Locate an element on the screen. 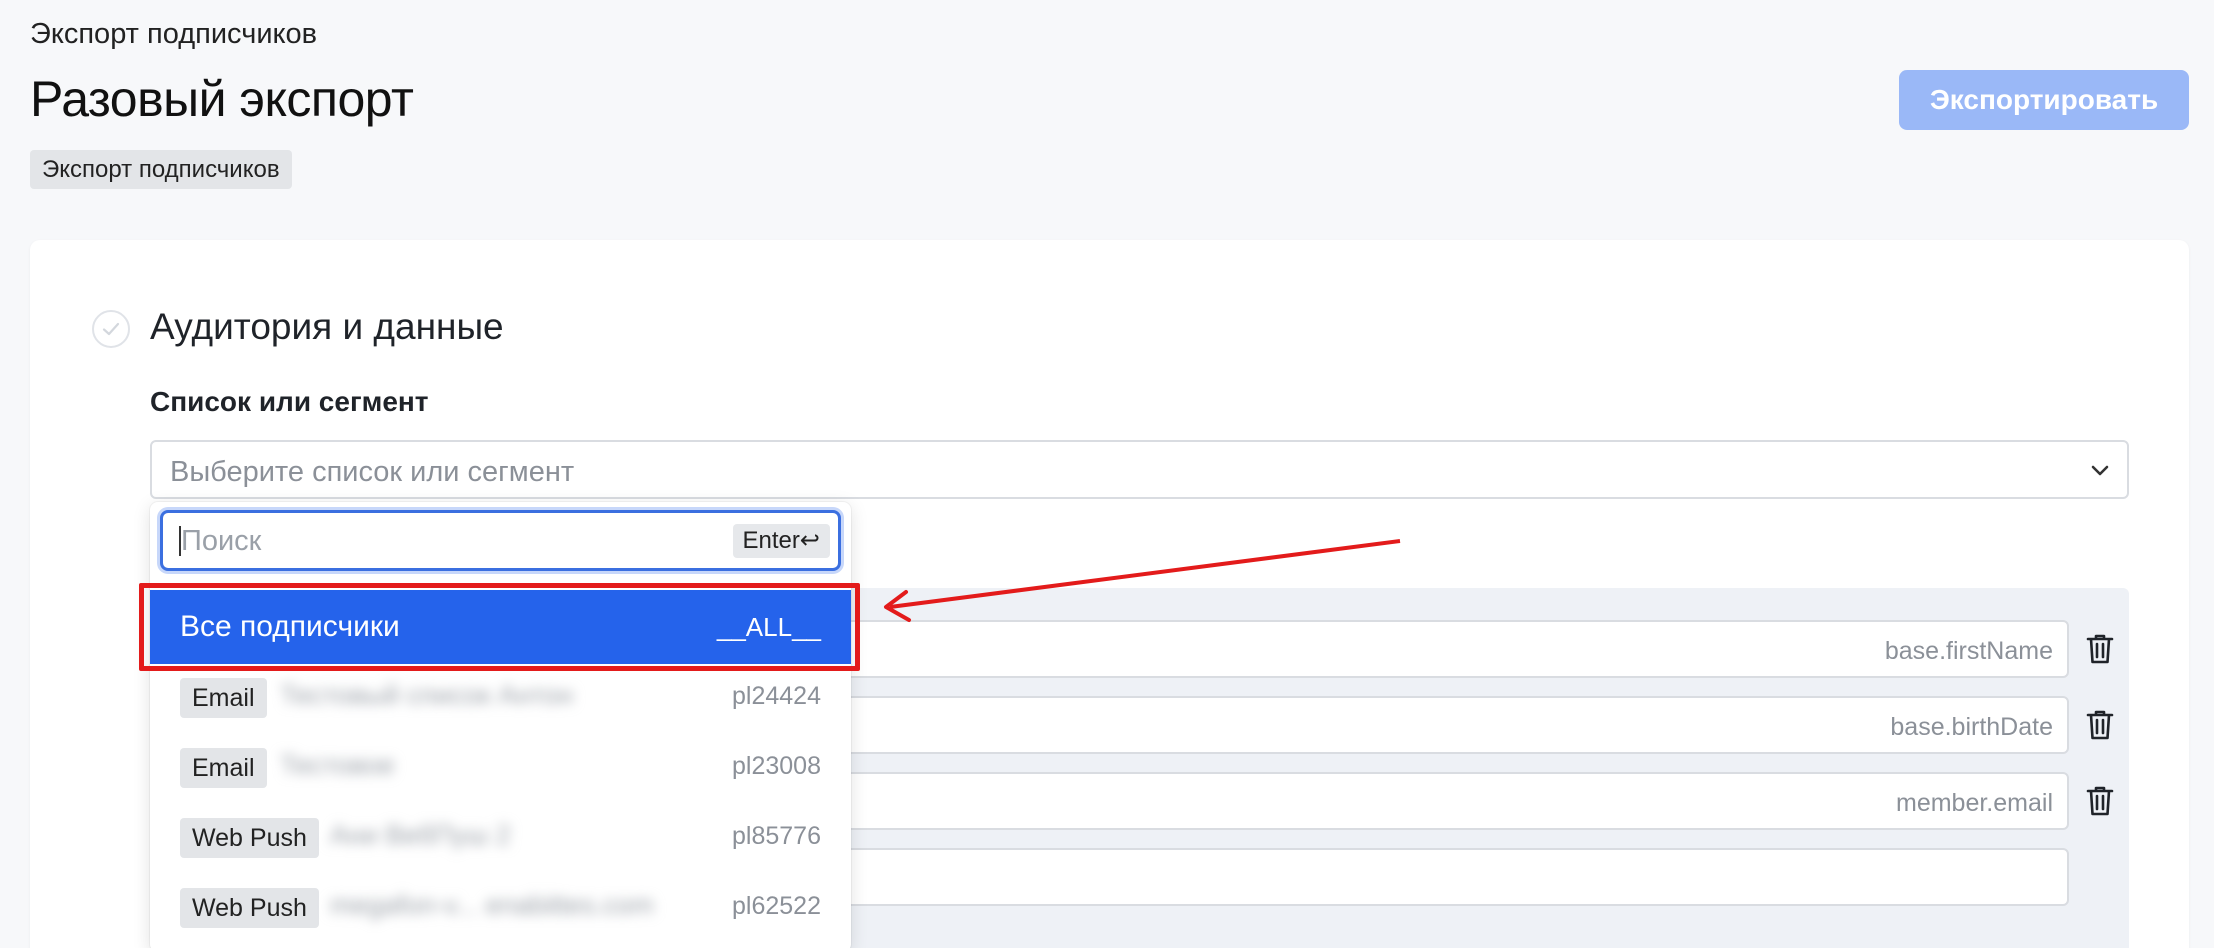 The height and width of the screenshot is (948, 2214). option-name: Тестовый список Антон is located at coordinates (427, 695).